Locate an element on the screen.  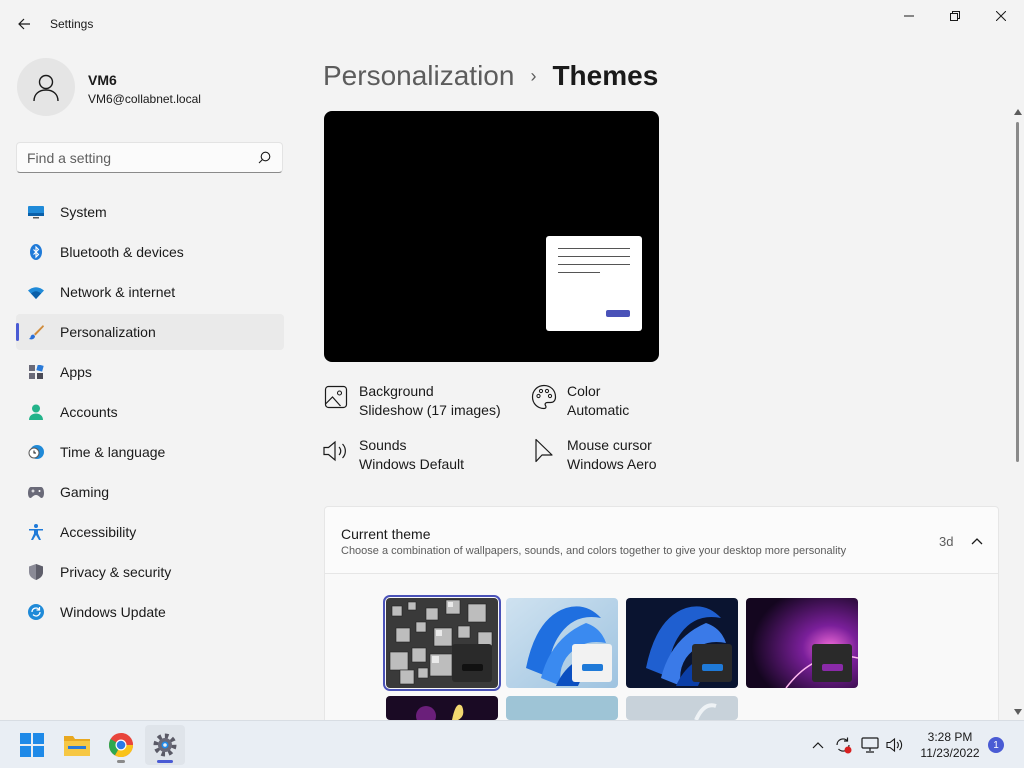
theme-windows-light is located at coordinates (562, 643).